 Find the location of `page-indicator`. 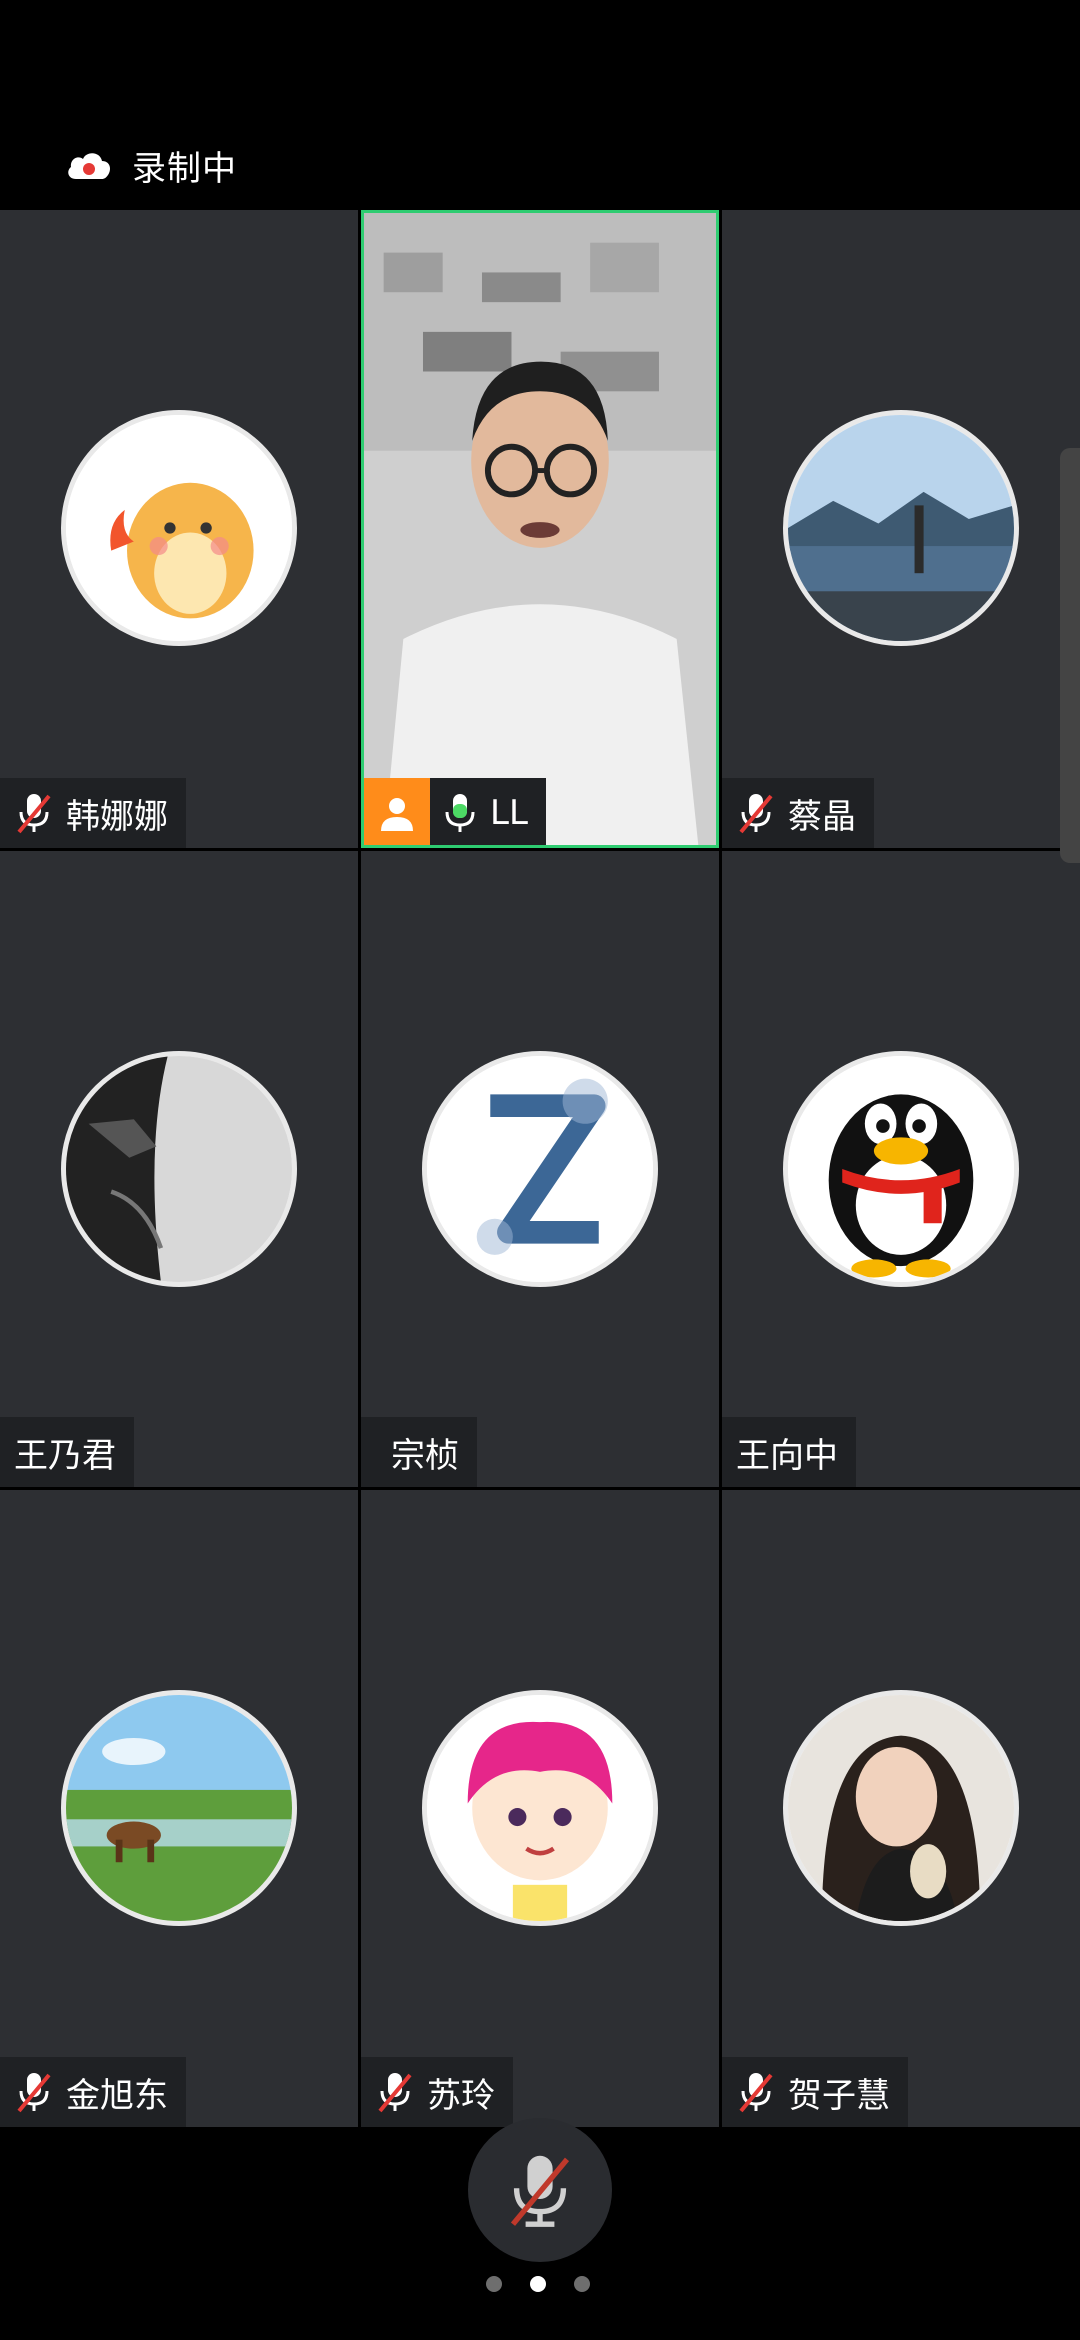

page-indicator is located at coordinates (538, 2284).